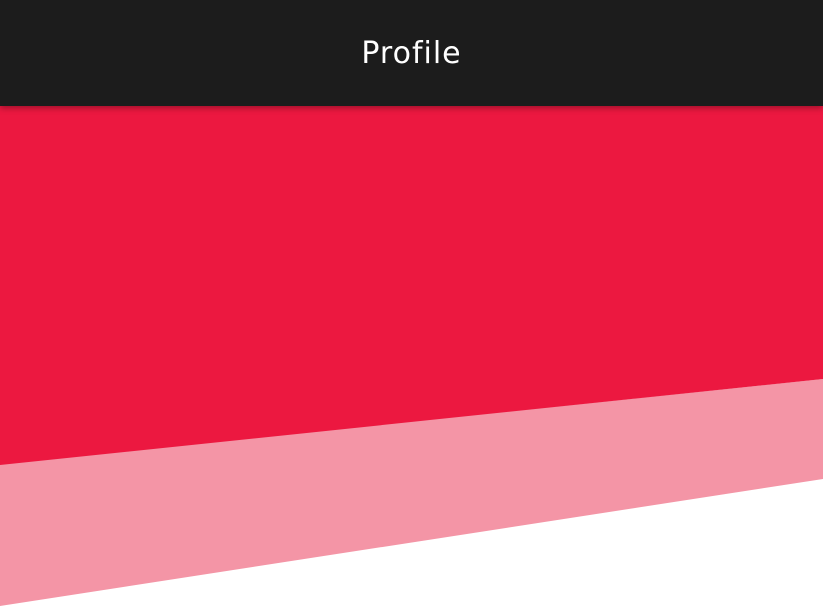 The height and width of the screenshot is (609, 823). I want to click on page-title: Profile, so click(411, 53).